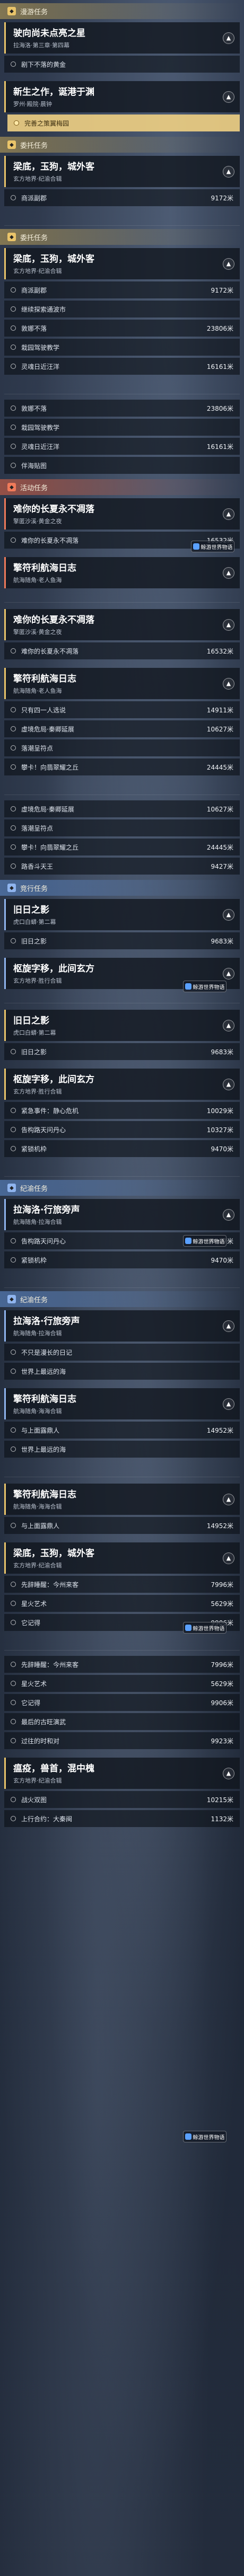  Describe the element at coordinates (34, 198) in the screenshot. I see `objective-text: 商派副郡` at that location.